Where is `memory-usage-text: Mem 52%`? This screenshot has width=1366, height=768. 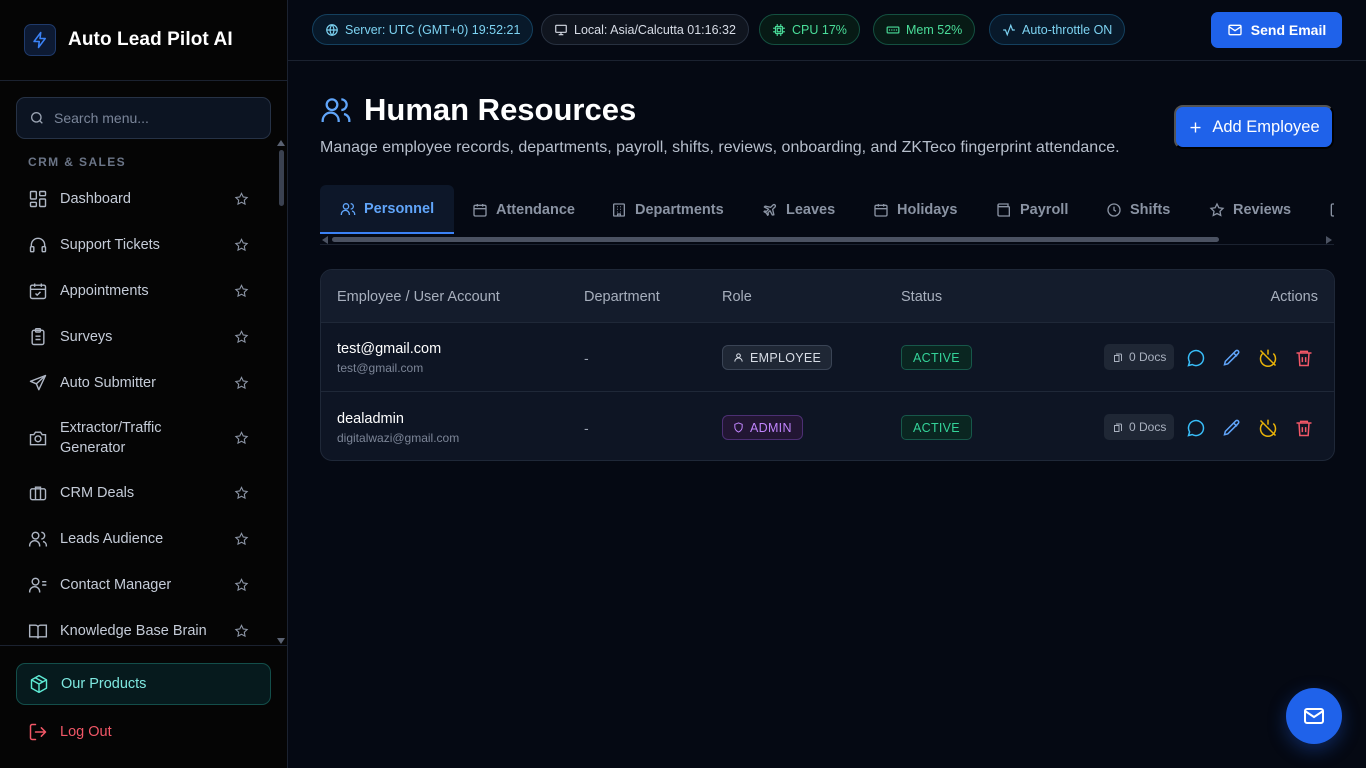
memory-usage-text: Mem 52% is located at coordinates (934, 29).